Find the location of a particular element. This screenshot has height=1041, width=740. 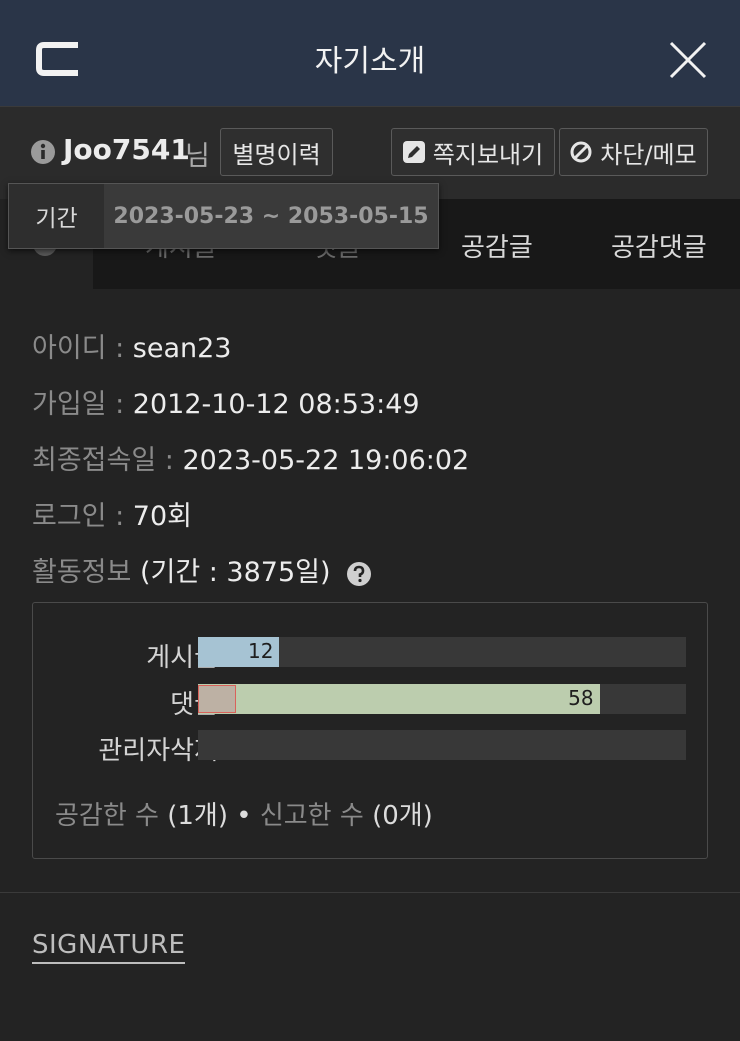

page-title: 자기소개 is located at coordinates (370, 61).